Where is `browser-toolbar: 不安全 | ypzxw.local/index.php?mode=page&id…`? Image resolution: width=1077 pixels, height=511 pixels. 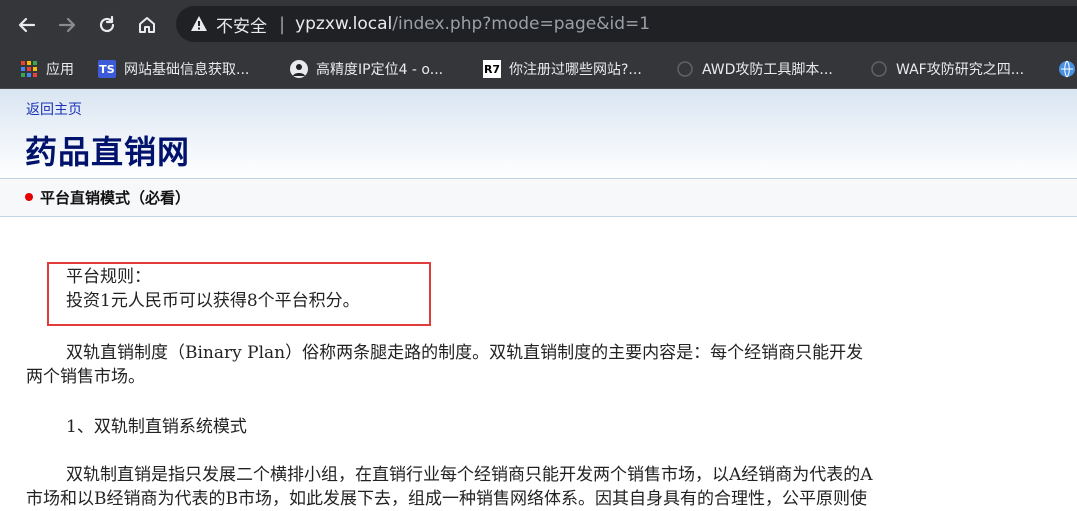
browser-toolbar: 不安全 | ypzxw.local/index.php?mode=page&id… is located at coordinates (538, 25).